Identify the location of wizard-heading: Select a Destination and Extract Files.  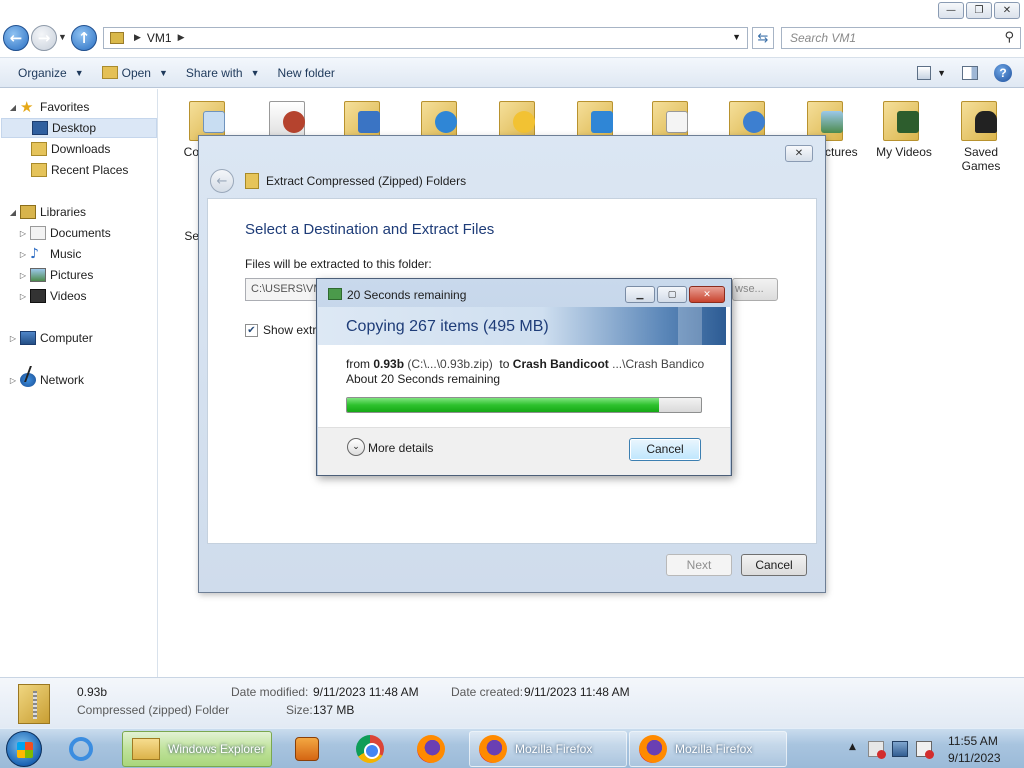
(370, 229).